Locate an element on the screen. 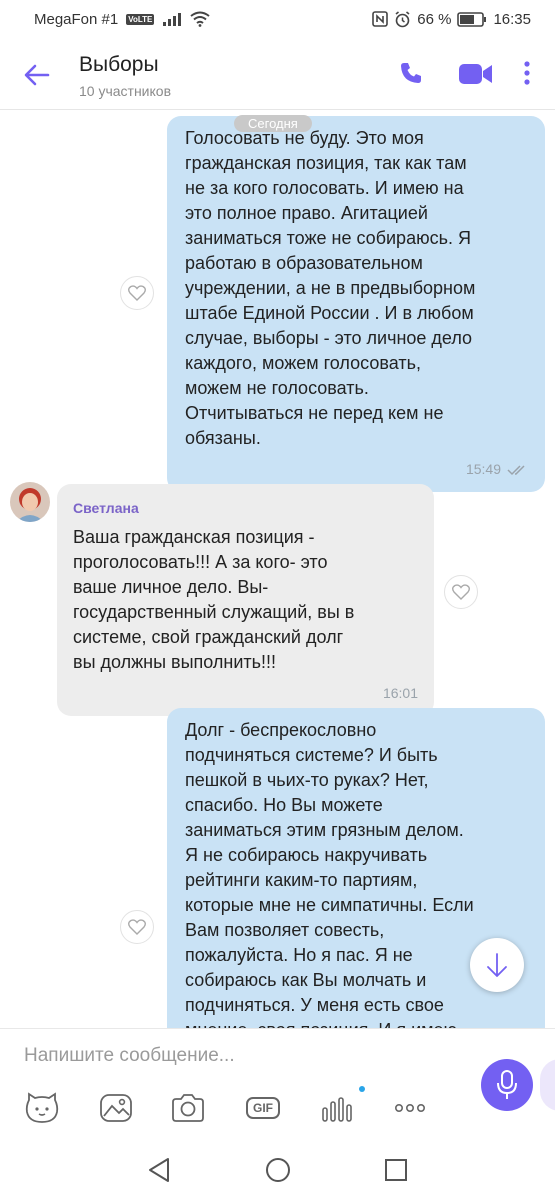  sticker-icon is located at coordinates (42, 1107).